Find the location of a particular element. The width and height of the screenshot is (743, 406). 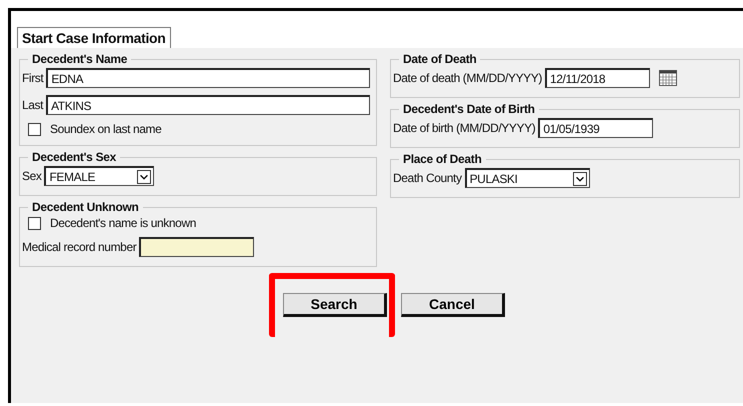

field-label: Date of death (MM/DD/YYYY) is located at coordinates (467, 78).